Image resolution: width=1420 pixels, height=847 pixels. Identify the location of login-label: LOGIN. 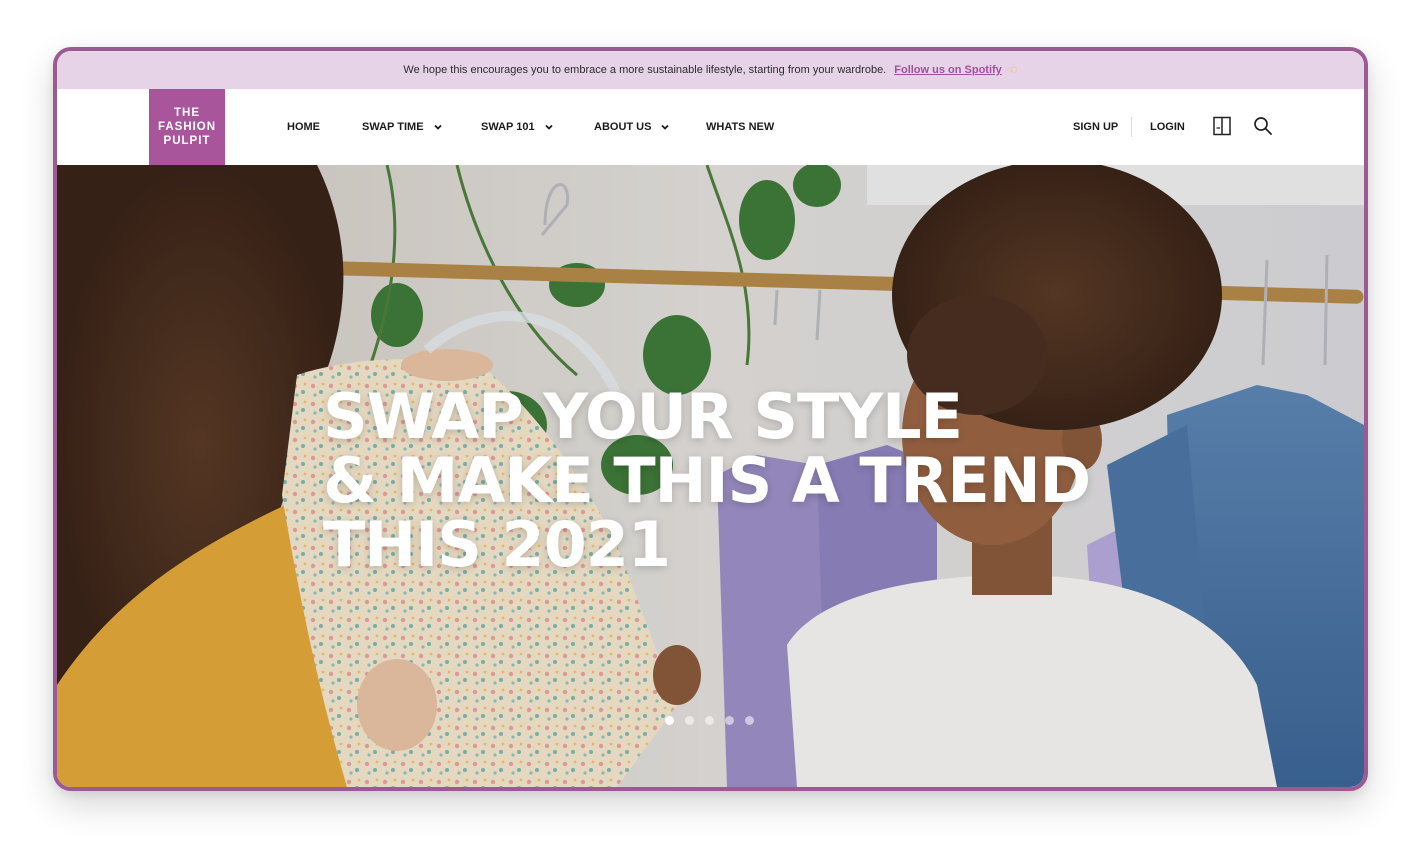
(1167, 127).